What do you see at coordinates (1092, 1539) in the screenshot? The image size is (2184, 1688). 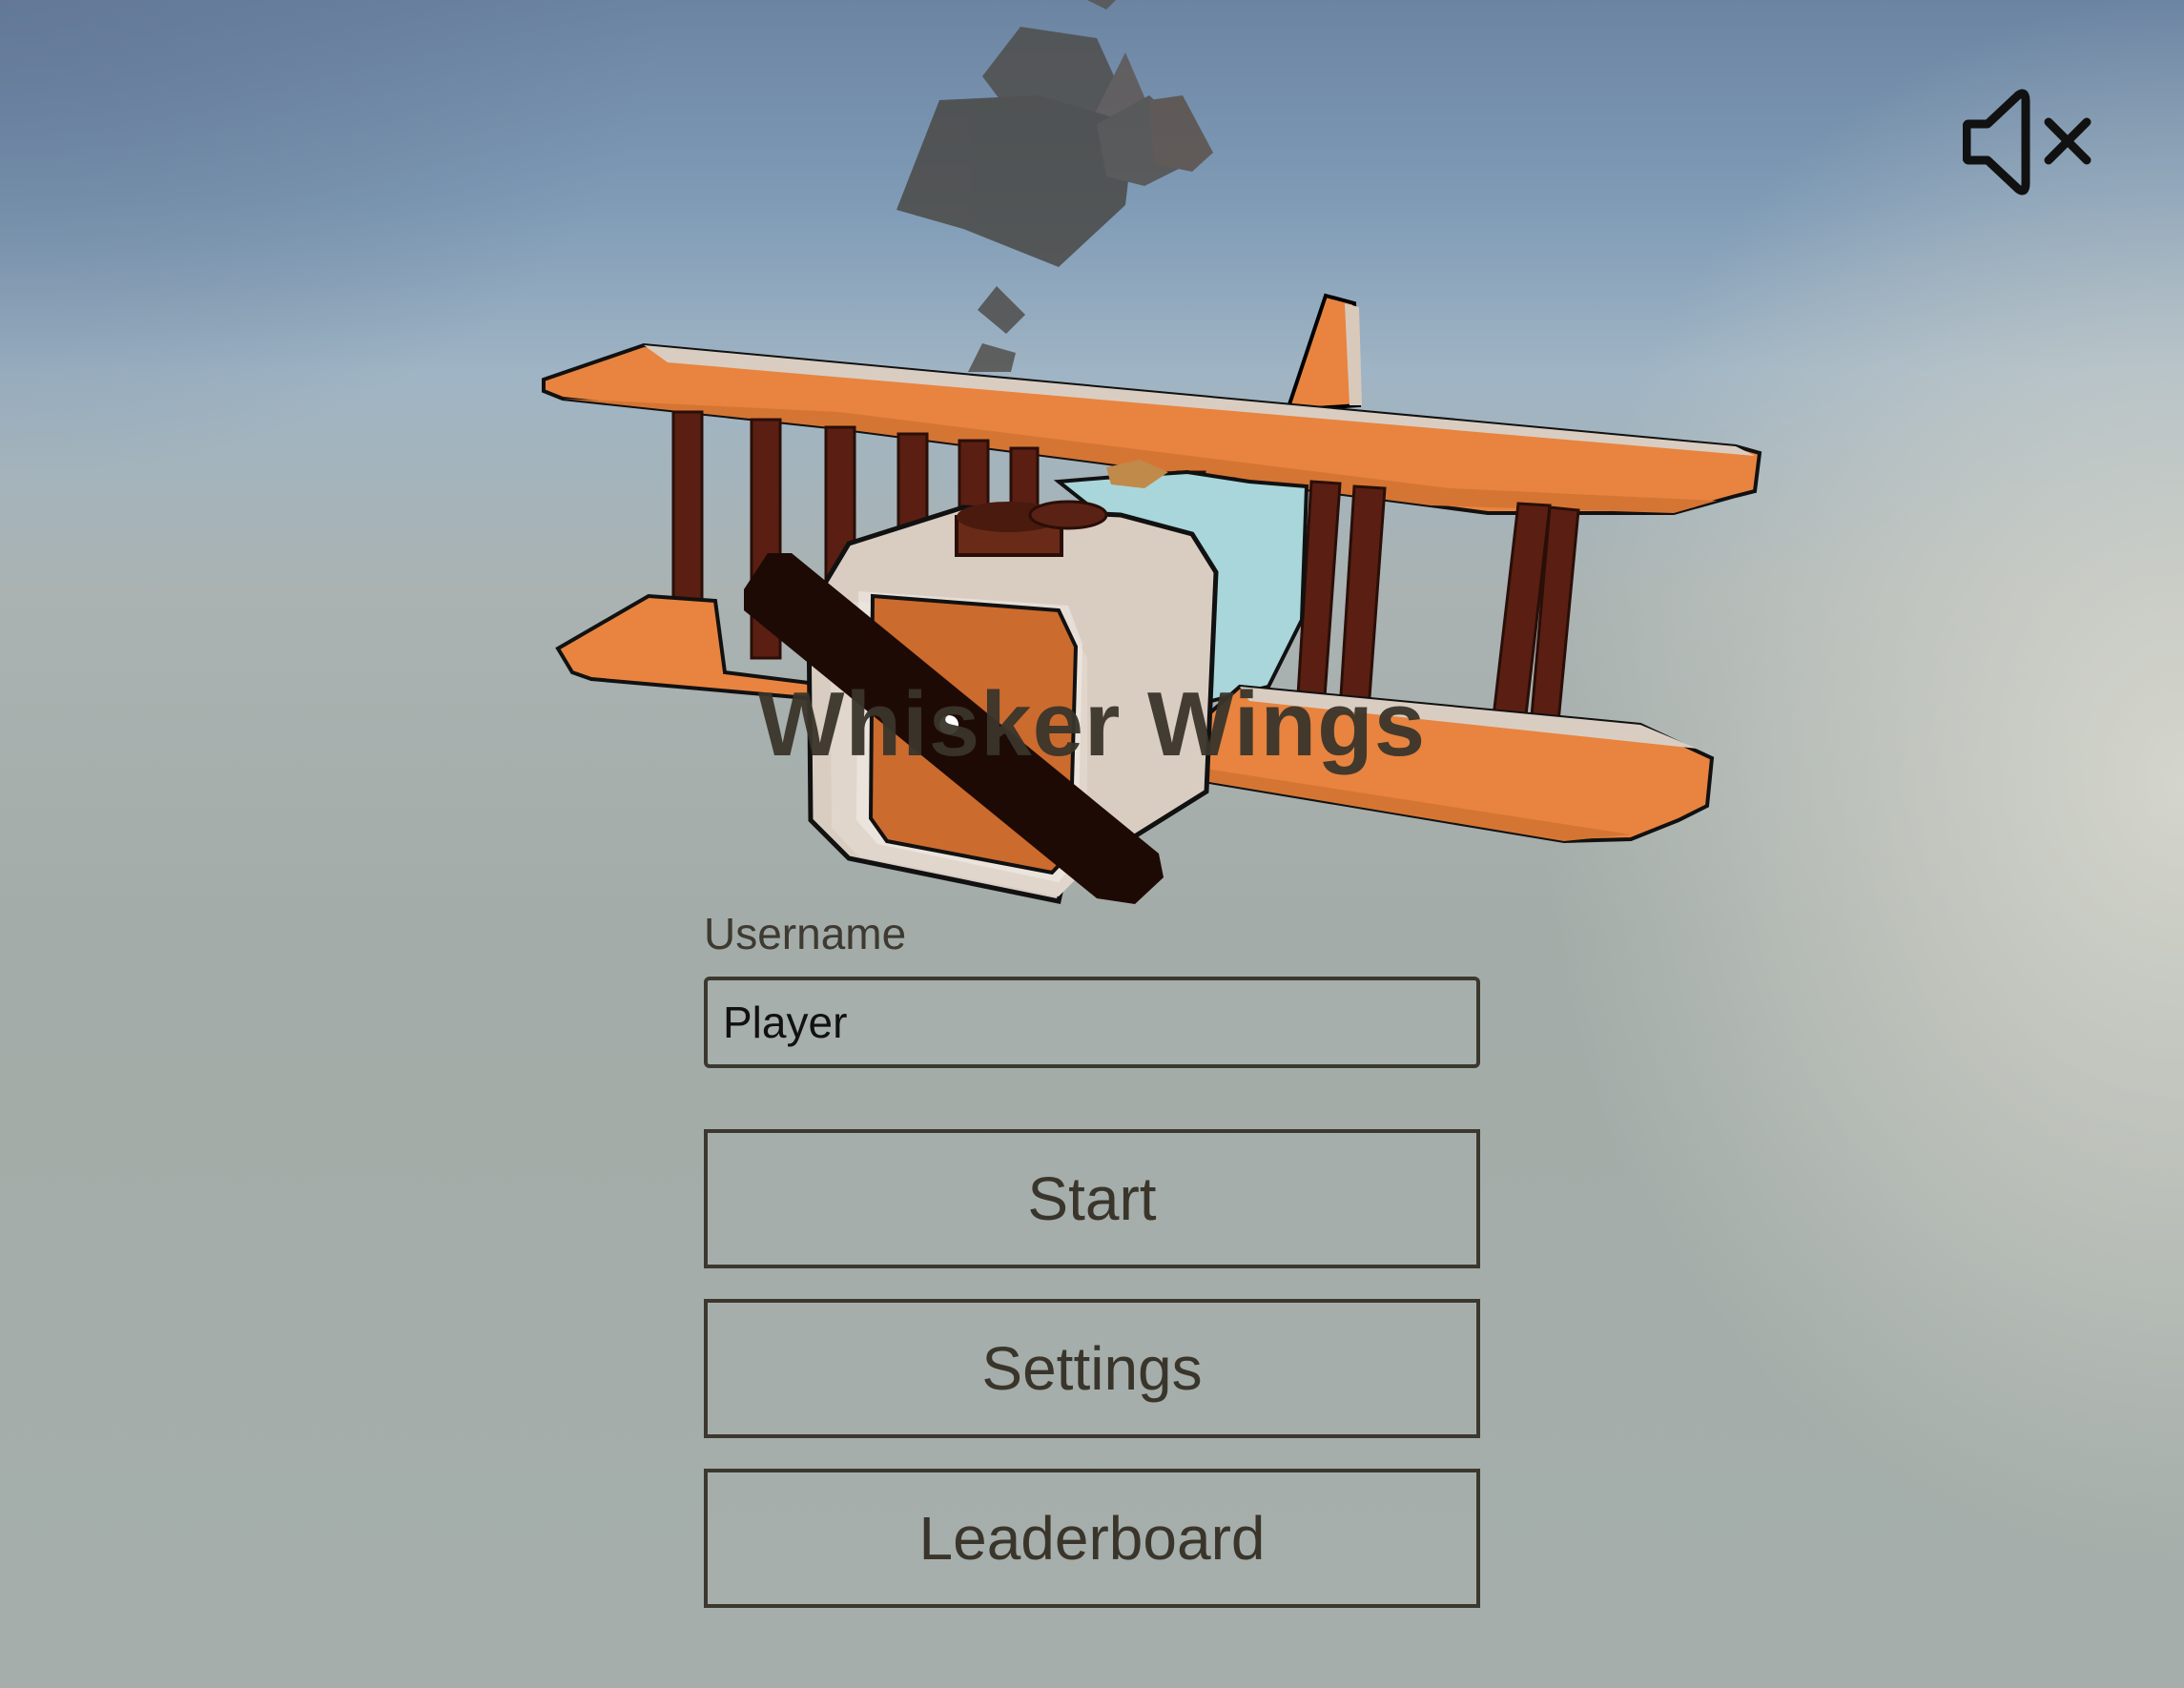 I see `leaderboard-button: Leaderboard` at bounding box center [1092, 1539].